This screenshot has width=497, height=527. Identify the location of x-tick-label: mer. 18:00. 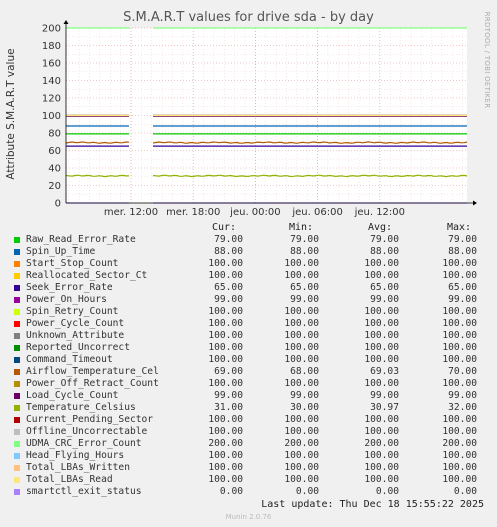
(193, 212).